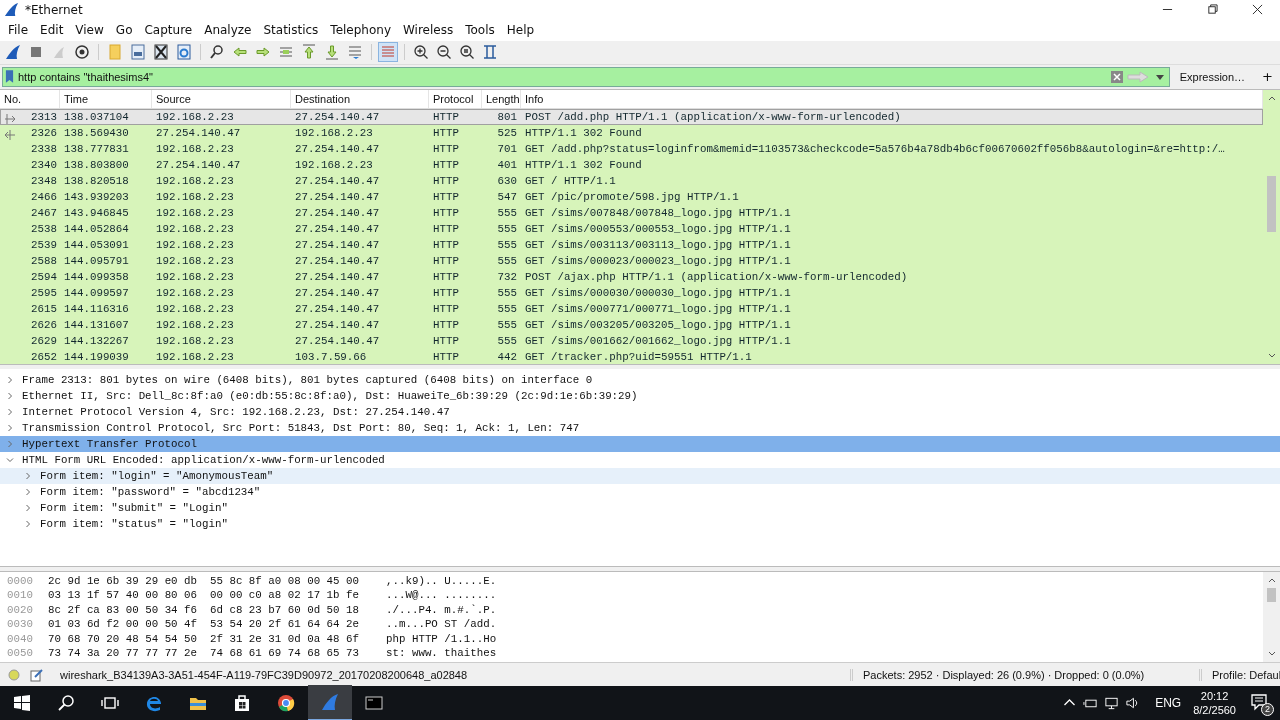 The image size is (1280, 720). What do you see at coordinates (490, 52) in the screenshot?
I see `resize-columns-icon` at bounding box center [490, 52].